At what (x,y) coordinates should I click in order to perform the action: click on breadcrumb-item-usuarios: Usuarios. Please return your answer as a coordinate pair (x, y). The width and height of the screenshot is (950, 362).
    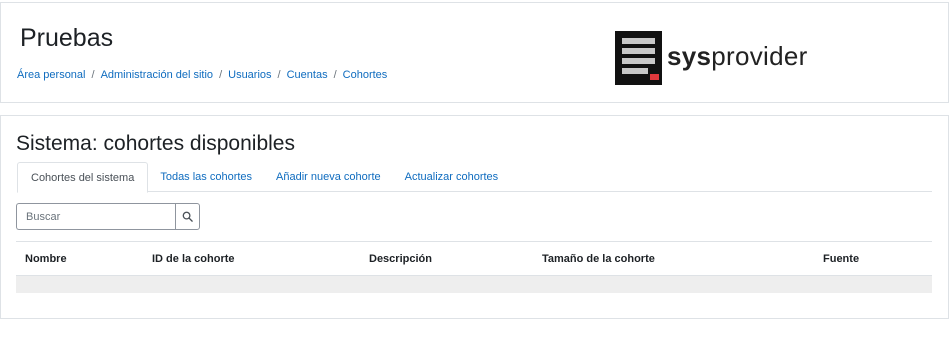
    Looking at the image, I should click on (249, 75).